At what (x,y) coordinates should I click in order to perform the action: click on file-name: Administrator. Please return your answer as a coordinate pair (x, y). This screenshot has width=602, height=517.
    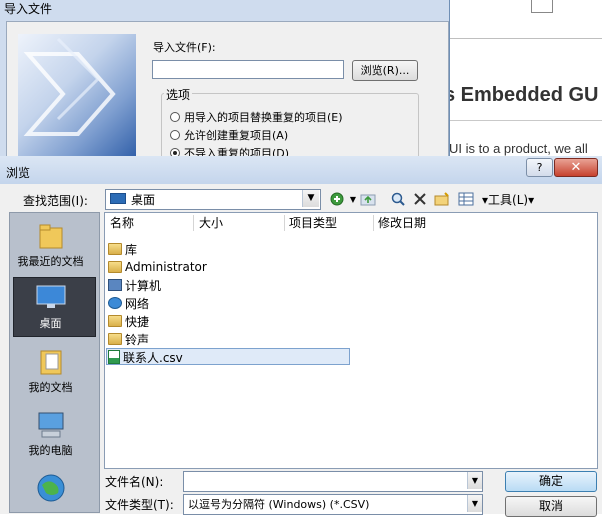
    Looking at the image, I should click on (166, 267).